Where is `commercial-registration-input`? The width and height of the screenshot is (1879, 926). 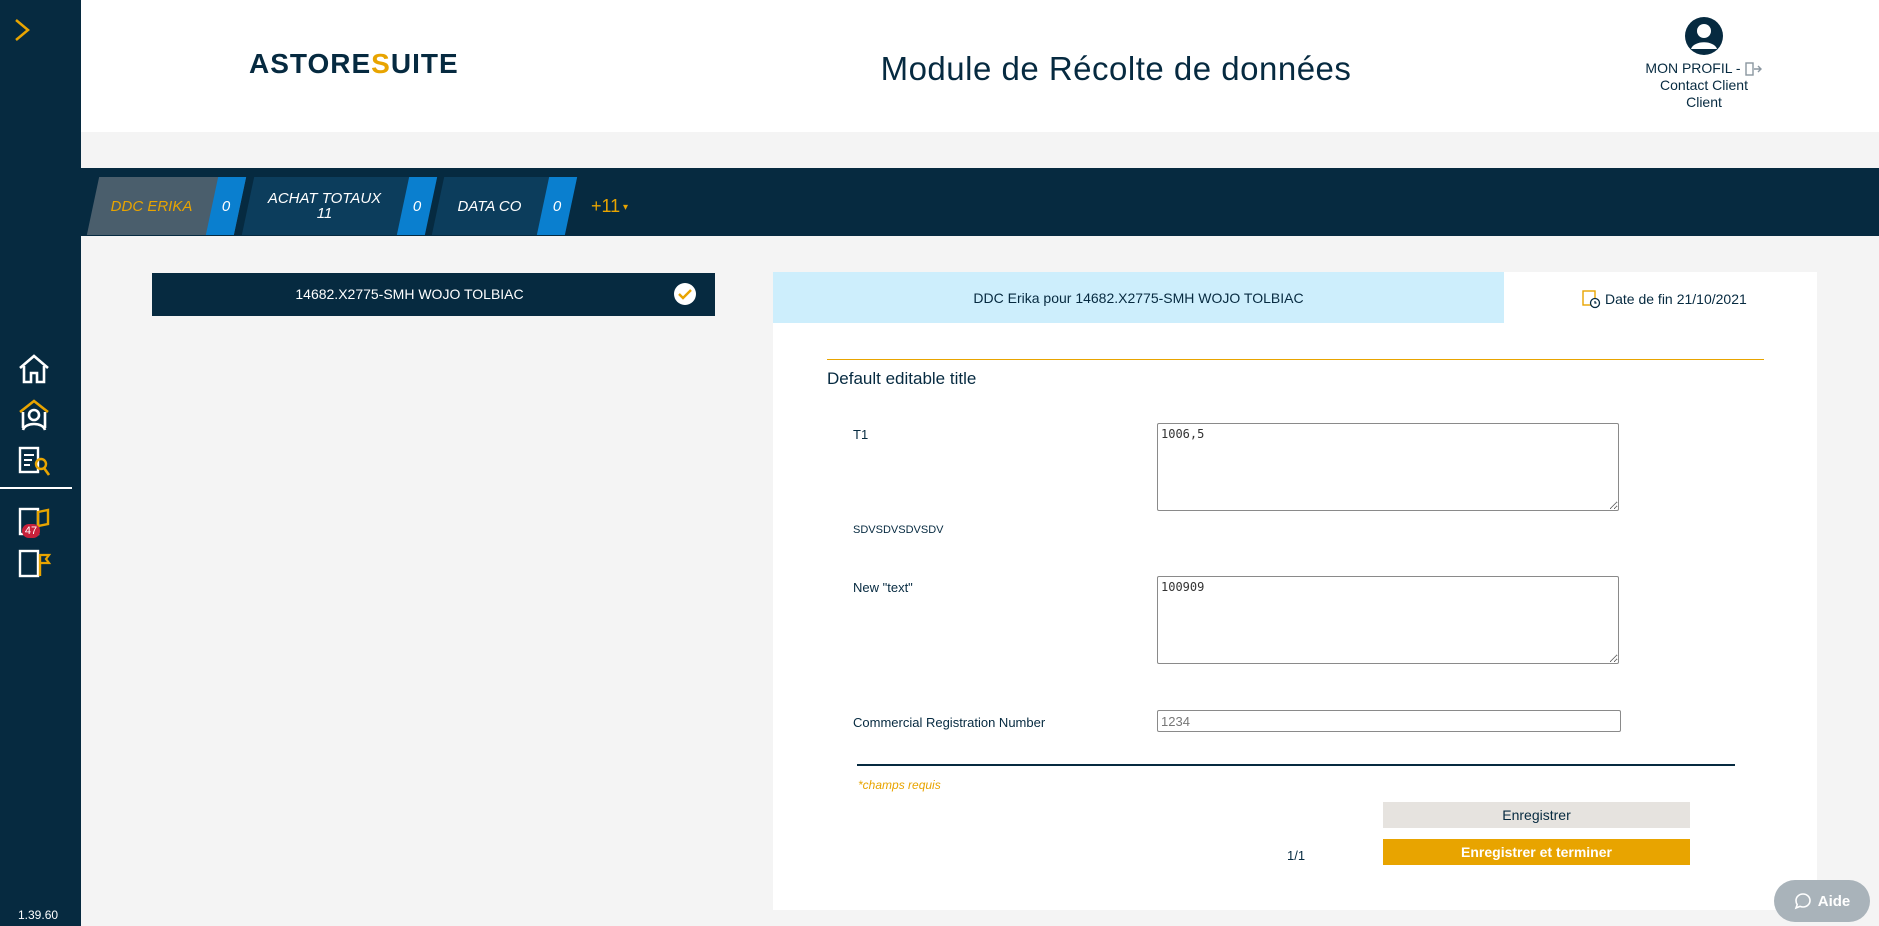
commercial-registration-input is located at coordinates (1389, 721).